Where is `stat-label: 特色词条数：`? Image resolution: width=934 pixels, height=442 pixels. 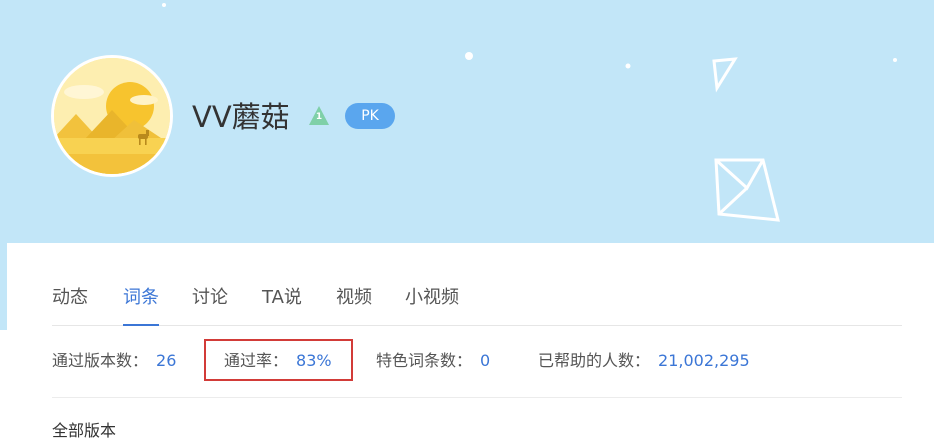 stat-label: 特色词条数： is located at coordinates (424, 360).